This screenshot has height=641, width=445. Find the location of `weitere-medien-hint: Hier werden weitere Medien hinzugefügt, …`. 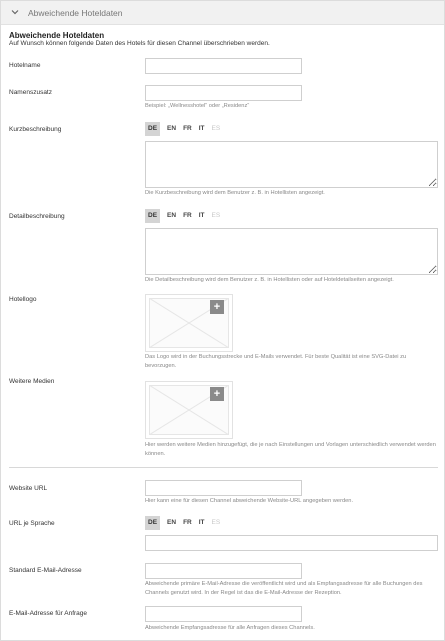

weitere-medien-hint: Hier werden weitere Medien hinzugefügt, … is located at coordinates (290, 449).